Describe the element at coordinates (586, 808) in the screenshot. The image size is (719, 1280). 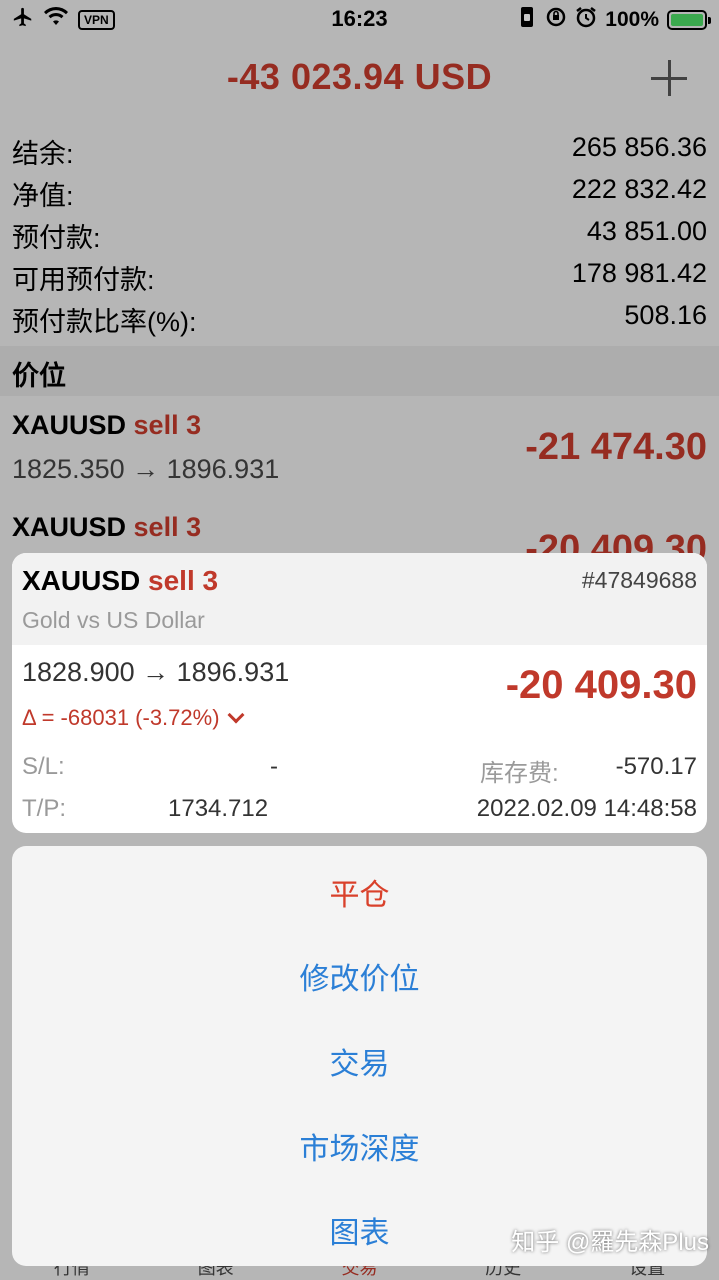
I see `open-time: 2022.02.09 14:48:58` at that location.